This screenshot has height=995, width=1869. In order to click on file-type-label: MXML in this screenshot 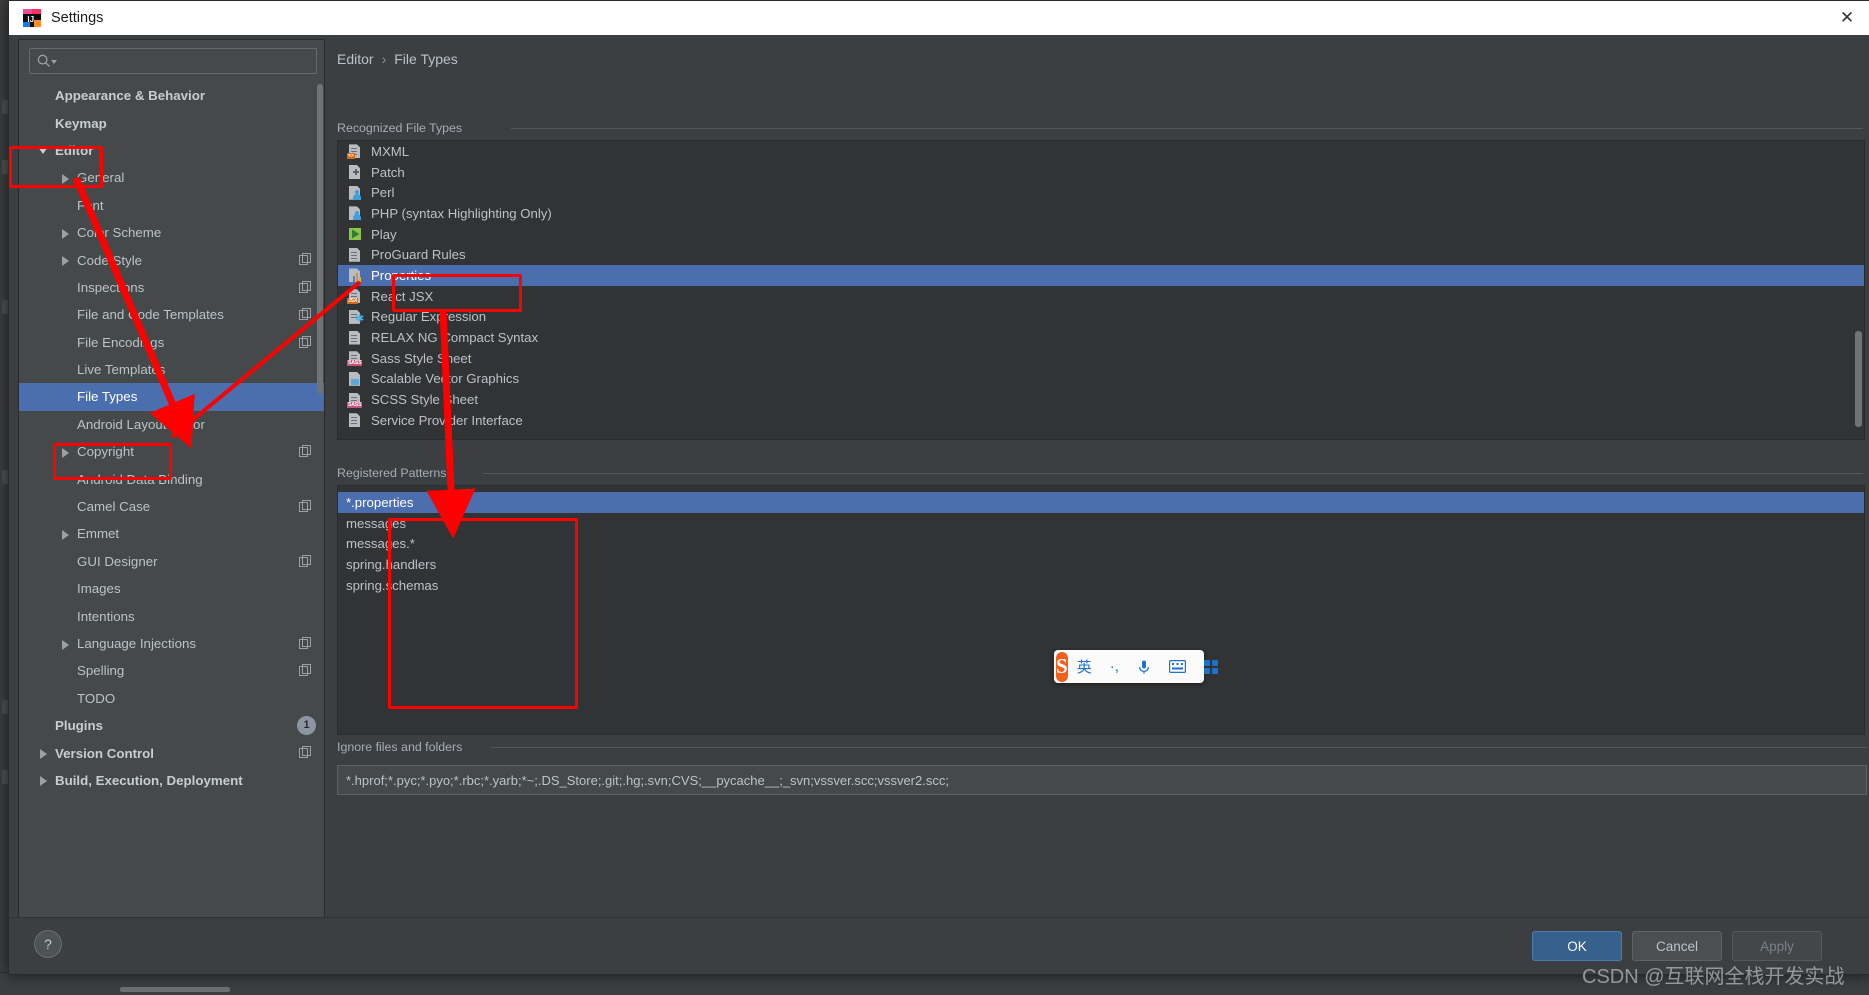, I will do `click(390, 151)`.